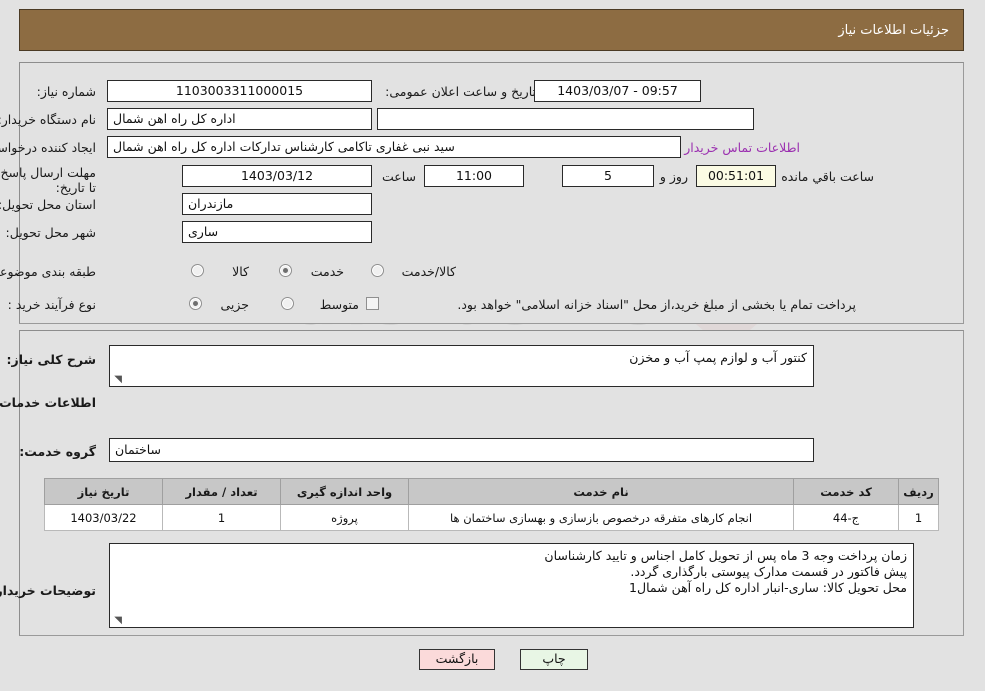 This screenshot has height=691, width=985. I want to click on category-option-kala-khedmat-label: کالا/خدمت, so click(429, 271).